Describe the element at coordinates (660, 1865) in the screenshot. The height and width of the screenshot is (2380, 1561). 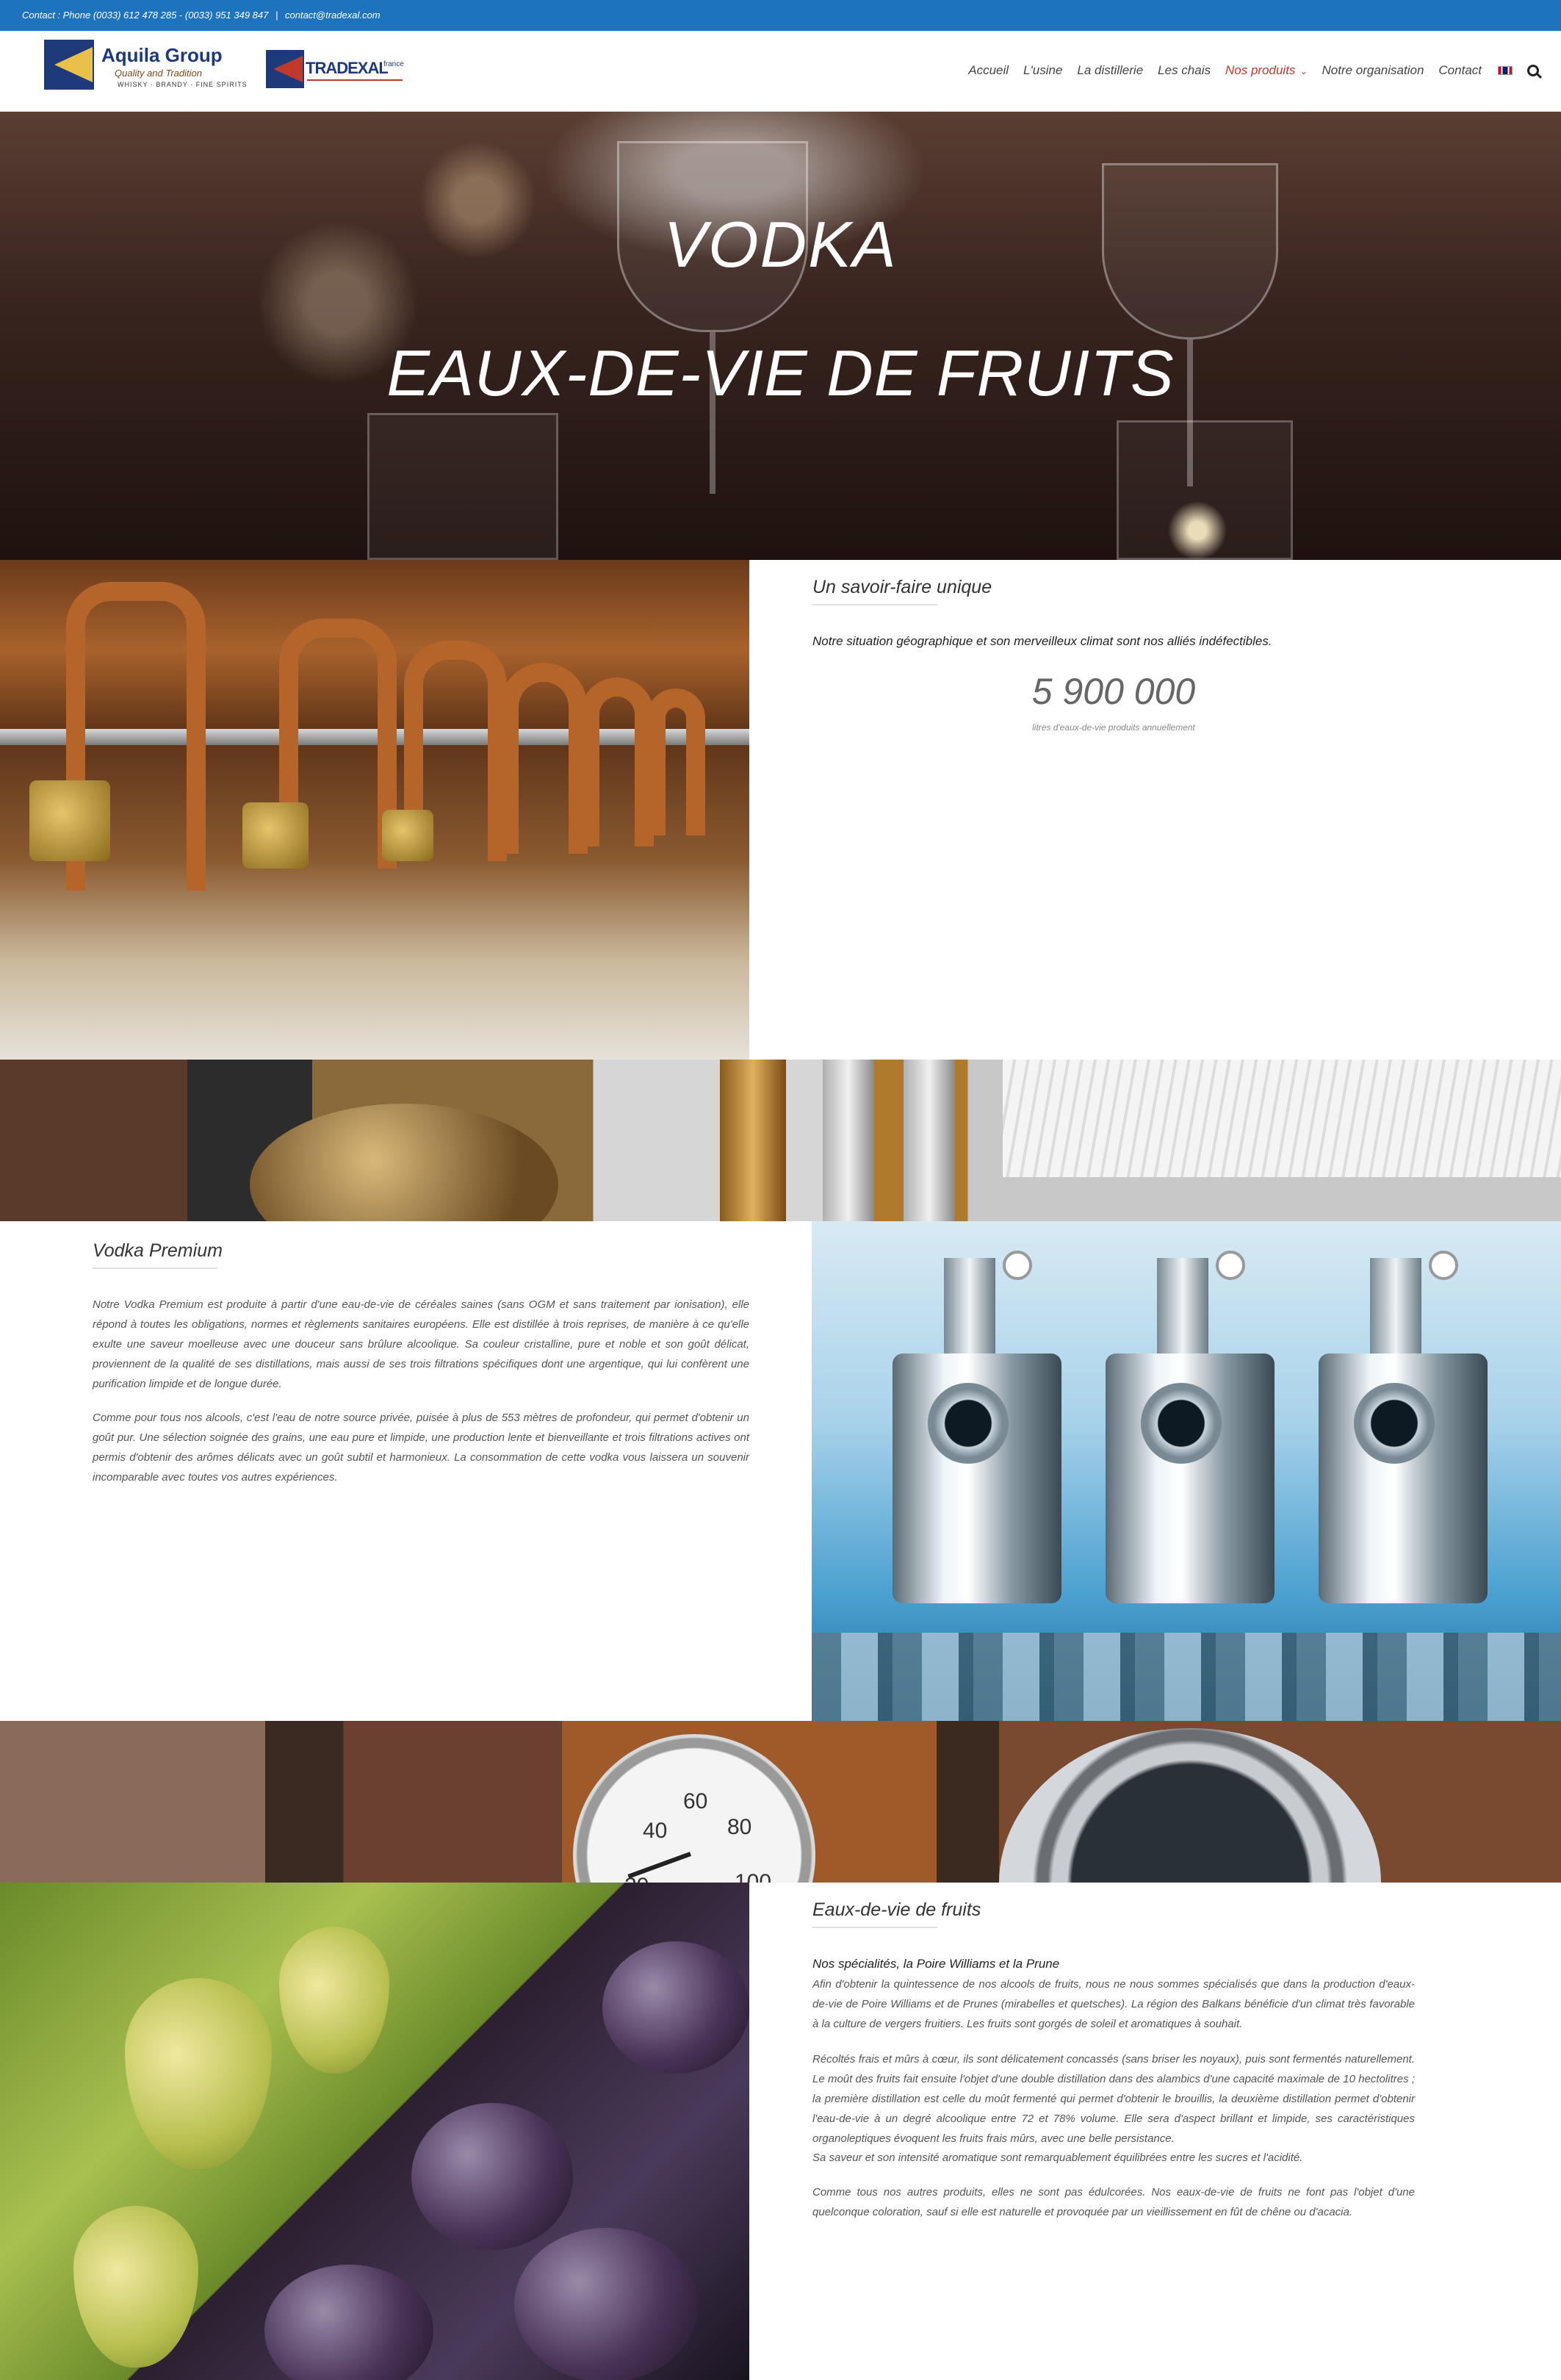
I see `dial-needle` at that location.